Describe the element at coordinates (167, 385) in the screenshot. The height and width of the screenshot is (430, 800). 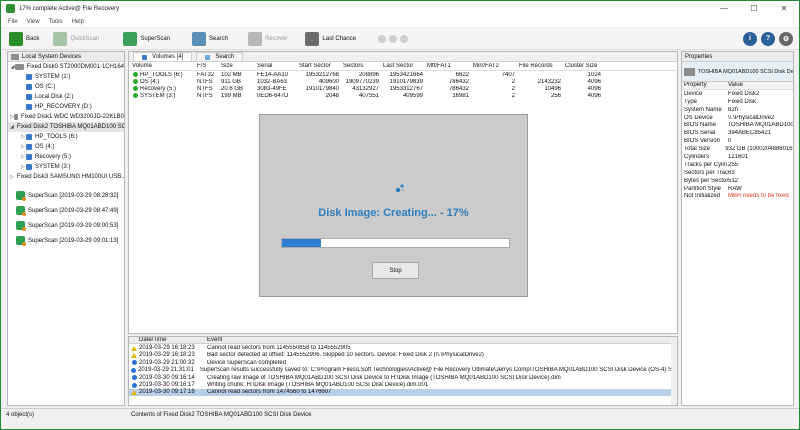
I see `log-time: 2019-03-30 09:16:17` at that location.